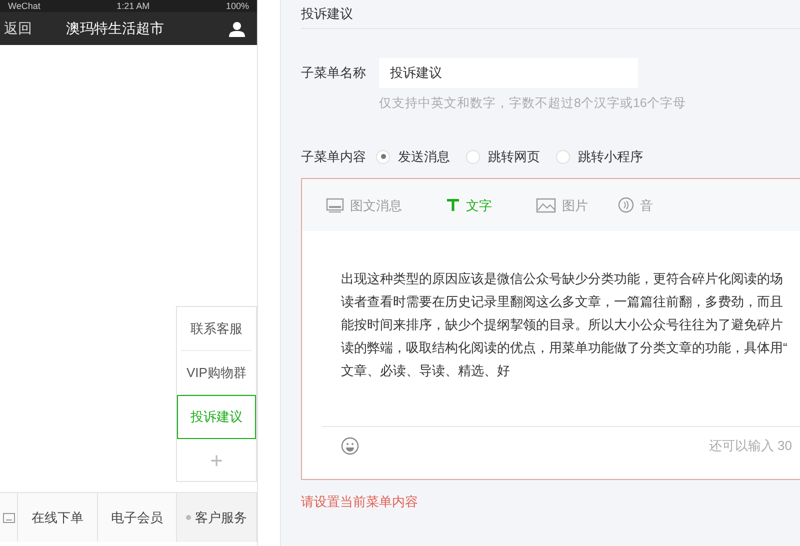  What do you see at coordinates (546, 205) in the screenshot?
I see `image-icon` at bounding box center [546, 205].